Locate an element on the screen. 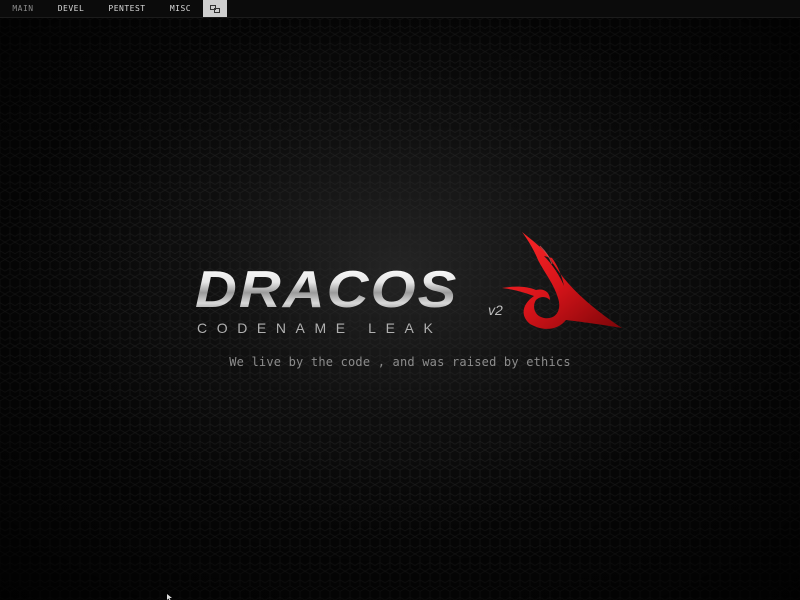 The height and width of the screenshot is (600, 800). taskbar: MAIN DEVEL PENTEST MISC is located at coordinates (400, 9).